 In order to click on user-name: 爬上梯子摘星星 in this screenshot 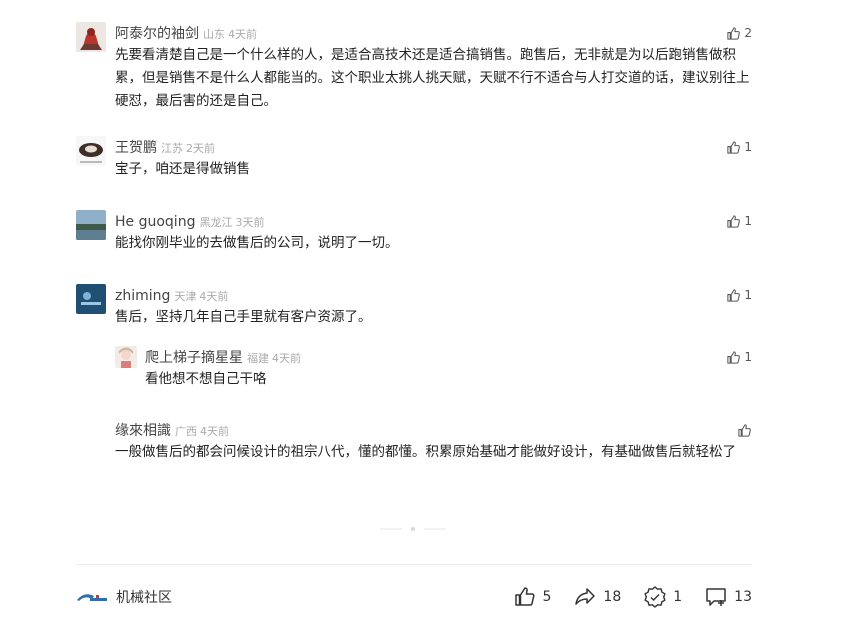, I will do `click(194, 358)`.